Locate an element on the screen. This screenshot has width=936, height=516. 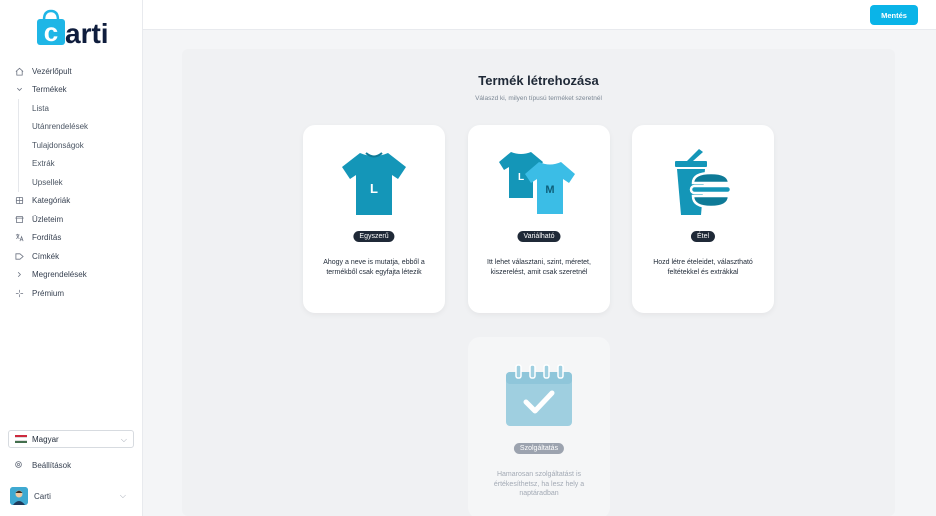
sidebar-subitem-extras: Extrák is located at coordinates (71, 164).